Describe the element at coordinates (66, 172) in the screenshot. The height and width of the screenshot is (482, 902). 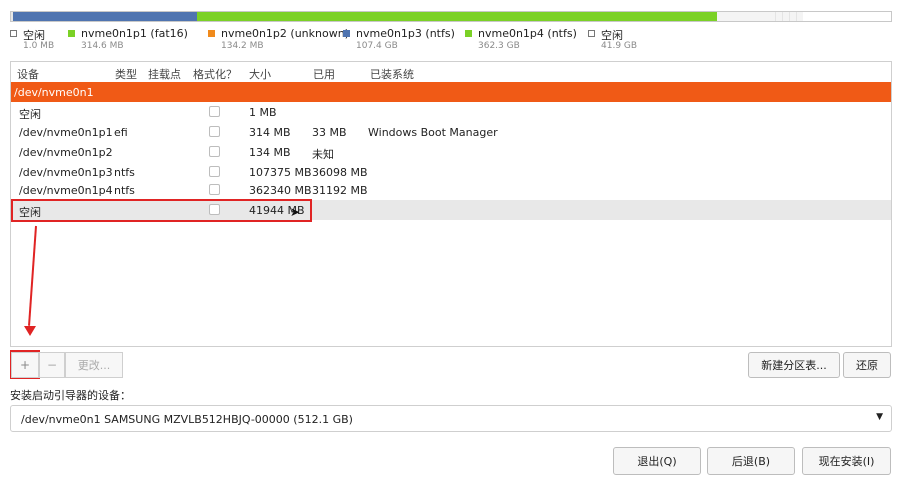
I see `row-device: /dev/nvme0n1p3` at that location.